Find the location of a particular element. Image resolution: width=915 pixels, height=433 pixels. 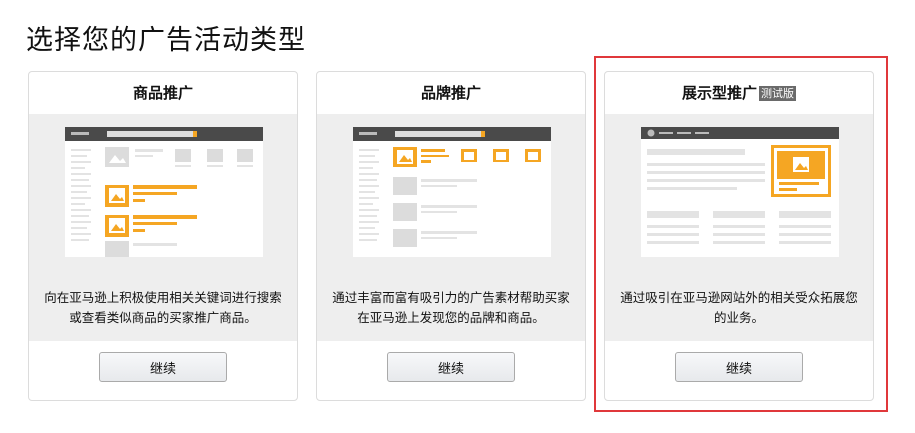

card-title: 展示型推广 测试版 is located at coordinates (739, 92).